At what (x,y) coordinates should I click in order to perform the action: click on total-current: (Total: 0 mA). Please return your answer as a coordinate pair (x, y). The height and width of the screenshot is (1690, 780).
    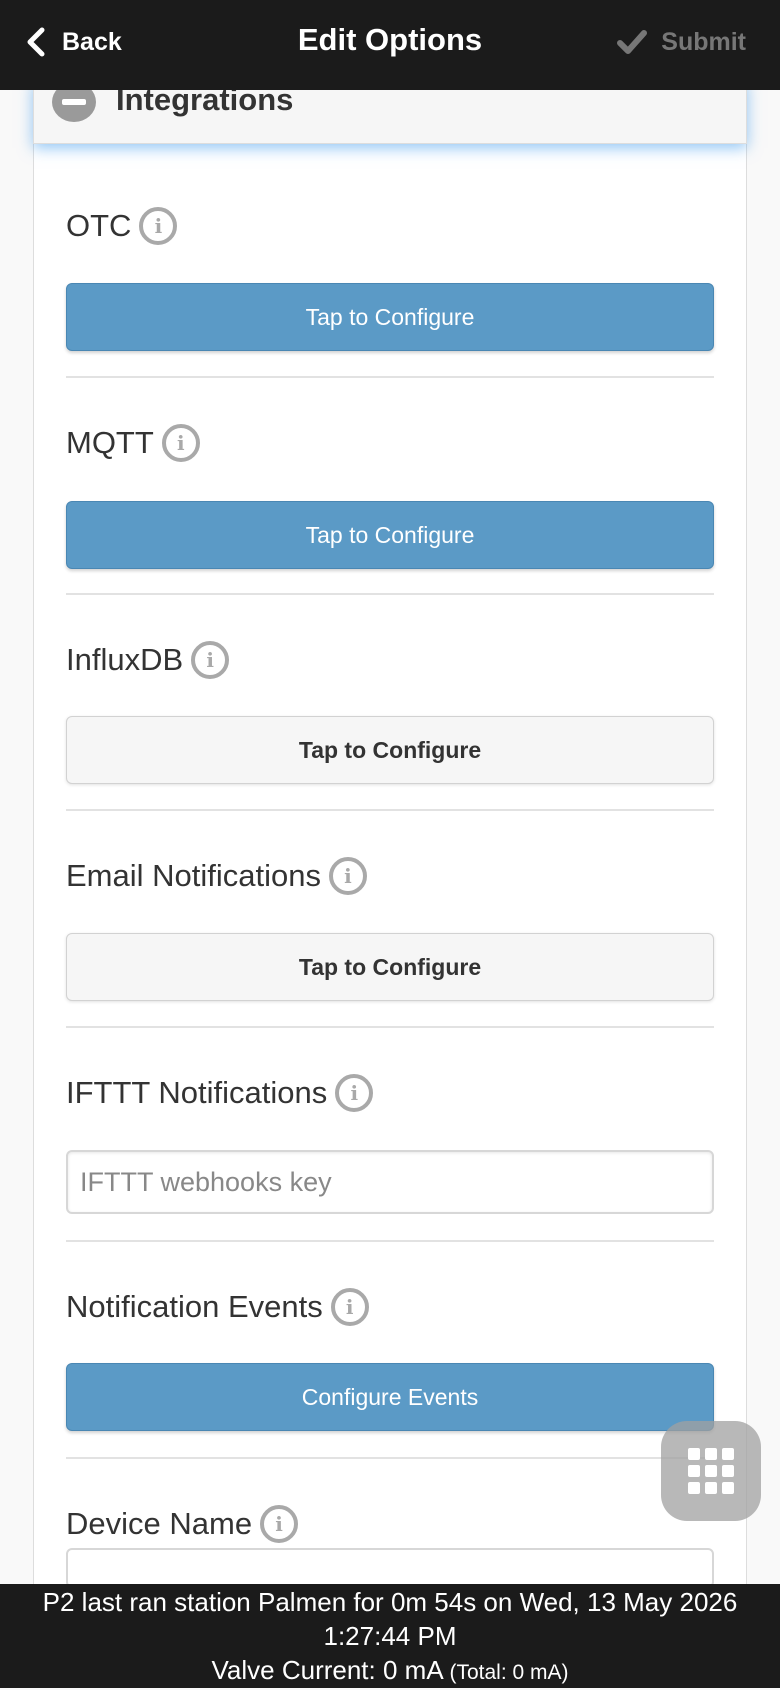
    Looking at the image, I should click on (509, 1672).